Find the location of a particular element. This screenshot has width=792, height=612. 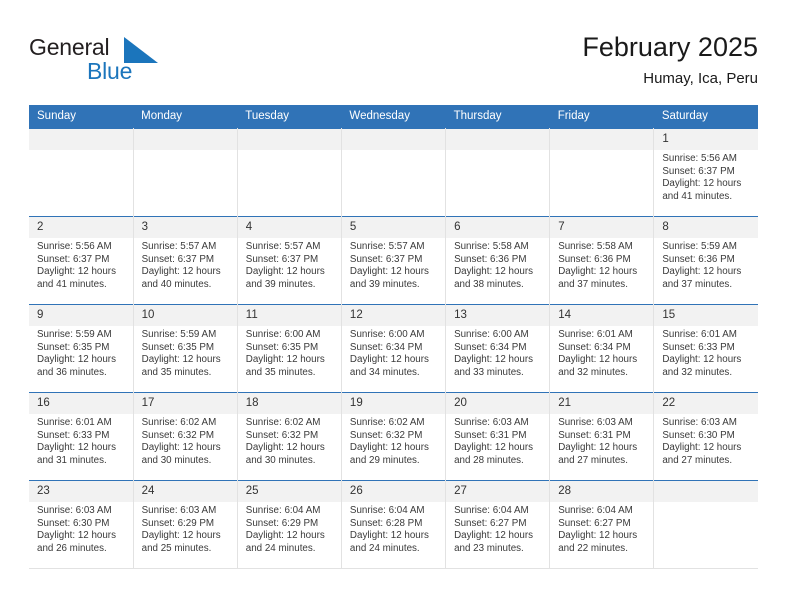

daylight-text: Daylight: 12 hours and 41 minutes. is located at coordinates (702, 190).